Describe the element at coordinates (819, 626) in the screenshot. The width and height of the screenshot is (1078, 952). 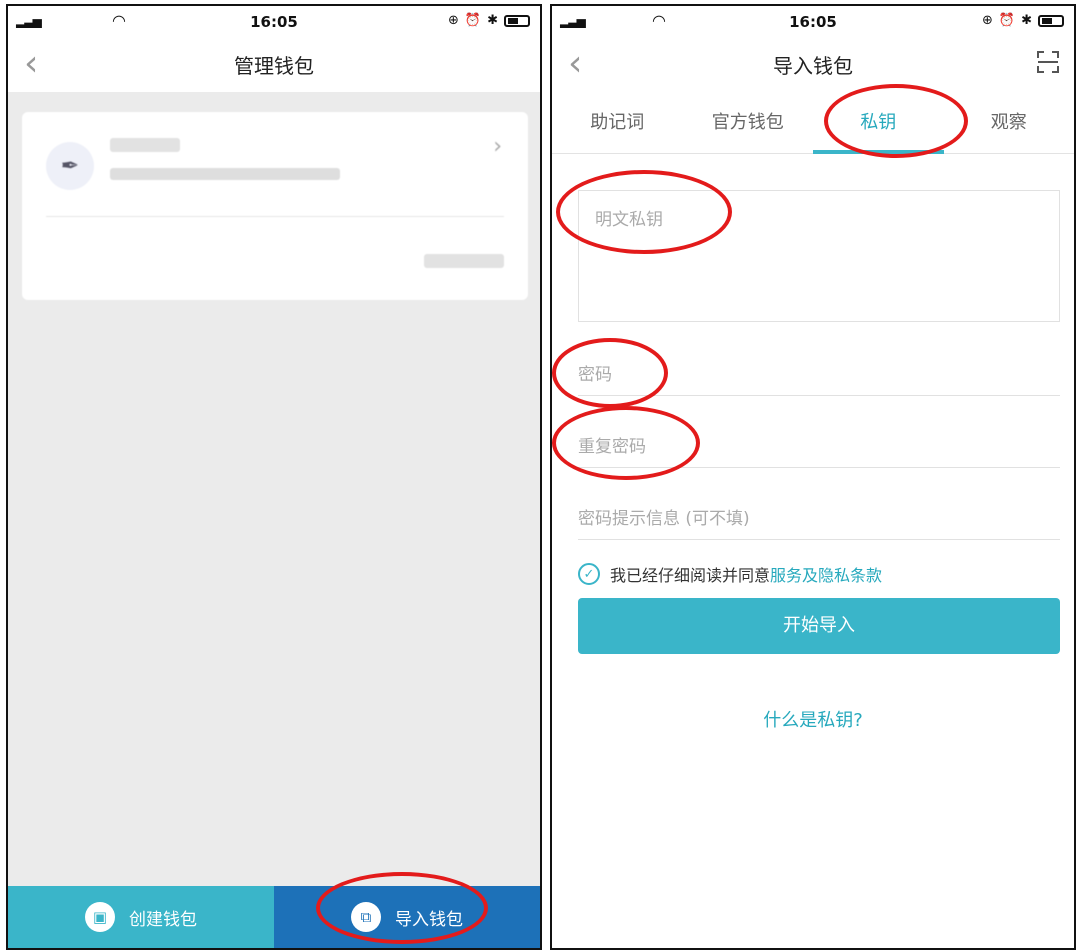
I see `start-import-button: 开始导入` at that location.